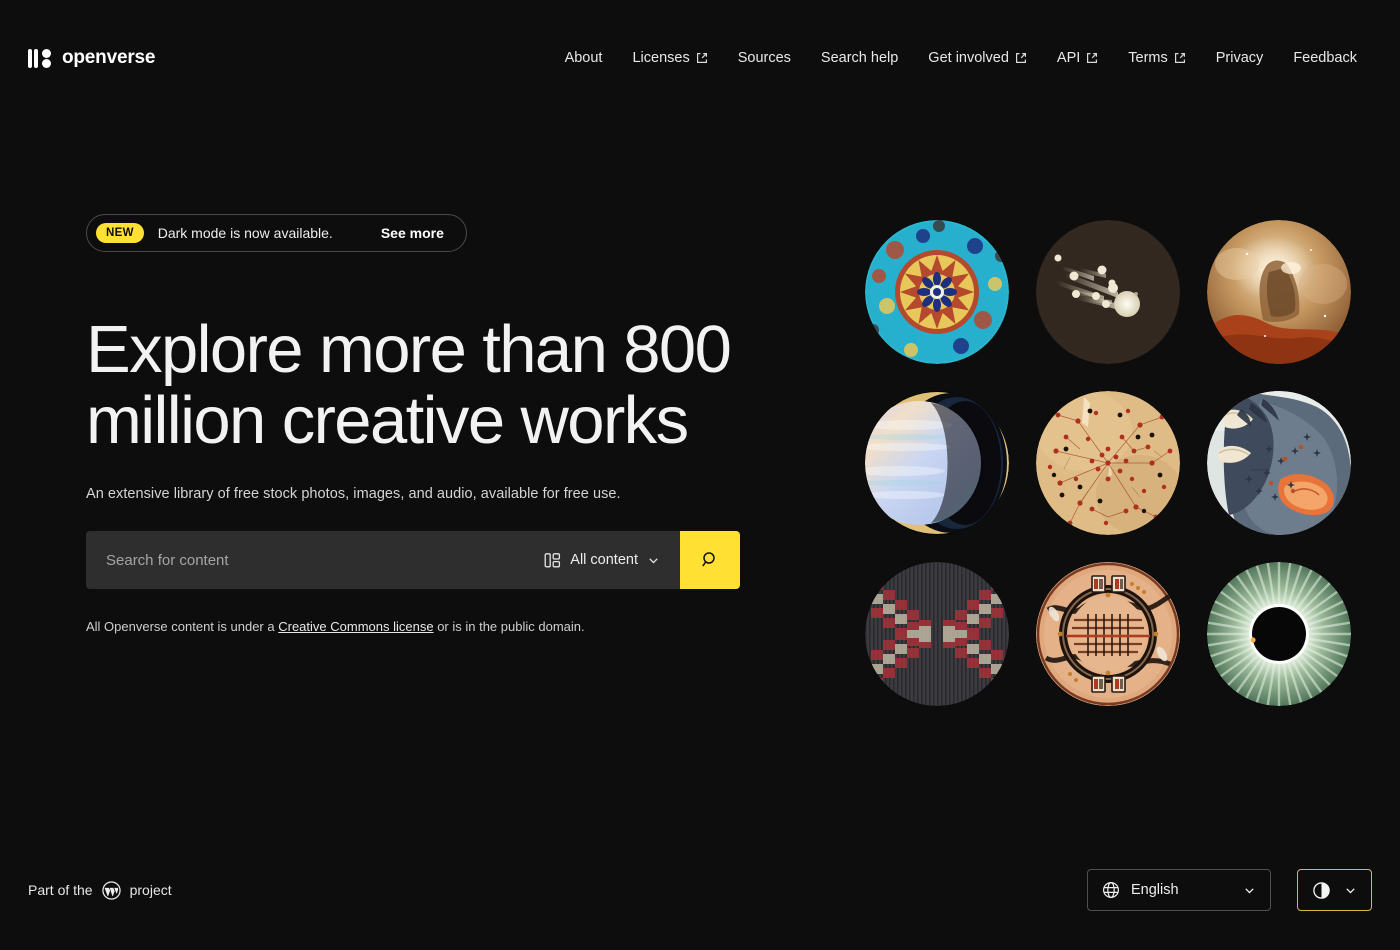  I want to click on nav-label: Get involved, so click(968, 58).